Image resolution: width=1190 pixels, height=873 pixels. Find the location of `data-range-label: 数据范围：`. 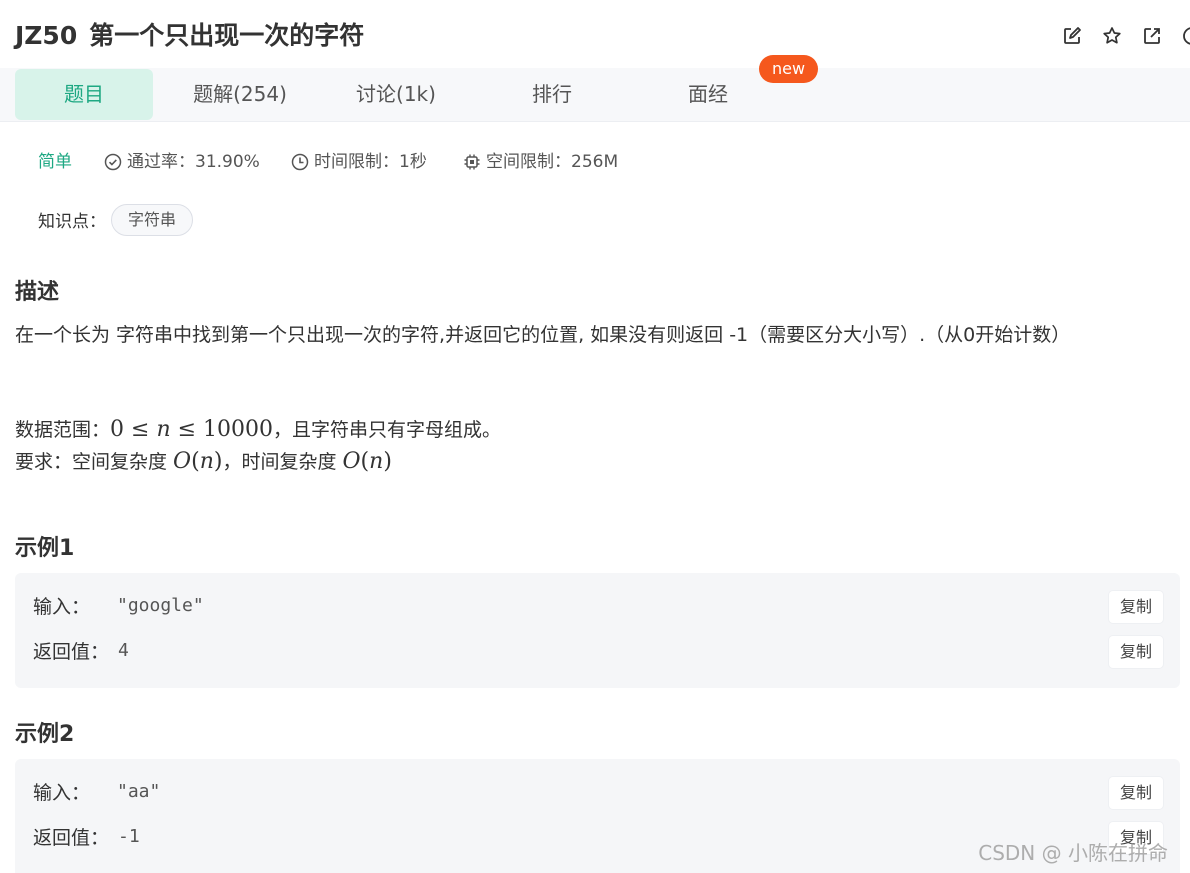

data-range-label: 数据范围： is located at coordinates (63, 430).